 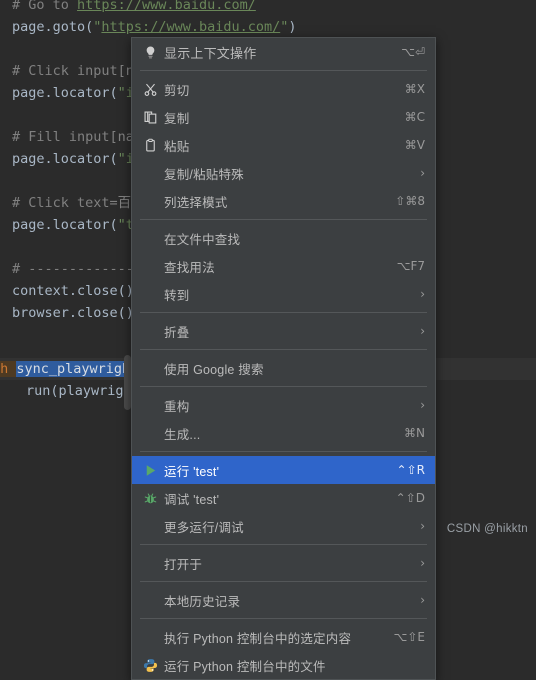 What do you see at coordinates (283, 331) in the screenshot?
I see `menu-item-folding: 折叠 ›` at bounding box center [283, 331].